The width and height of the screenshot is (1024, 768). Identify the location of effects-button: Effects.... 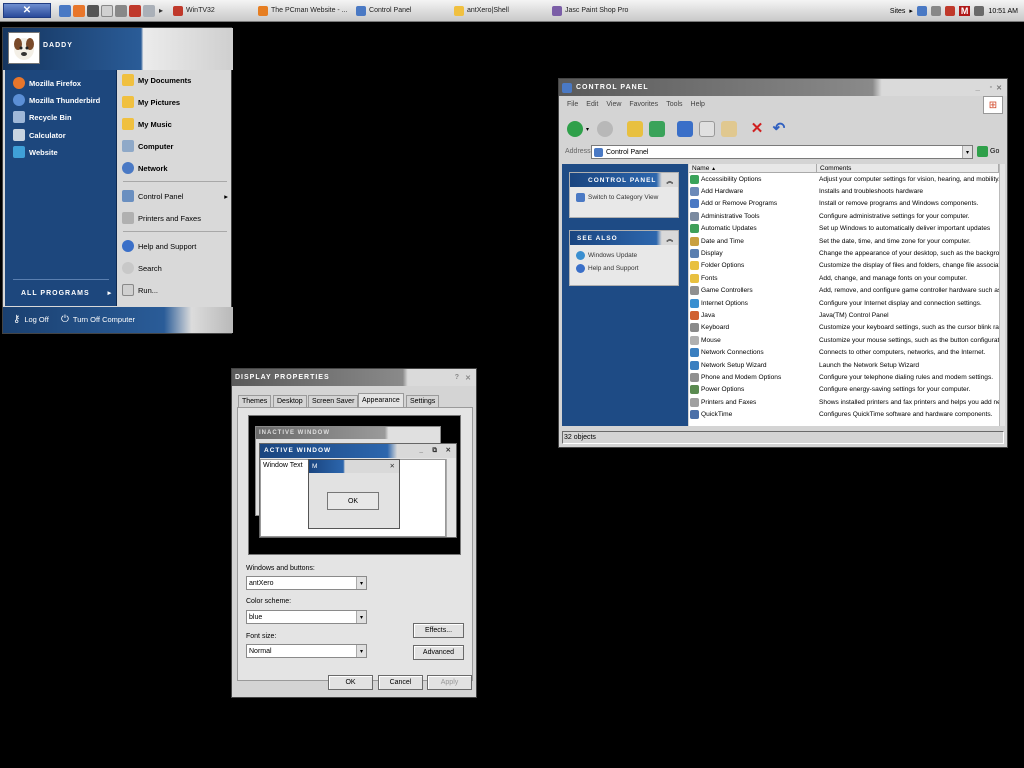
(438, 630).